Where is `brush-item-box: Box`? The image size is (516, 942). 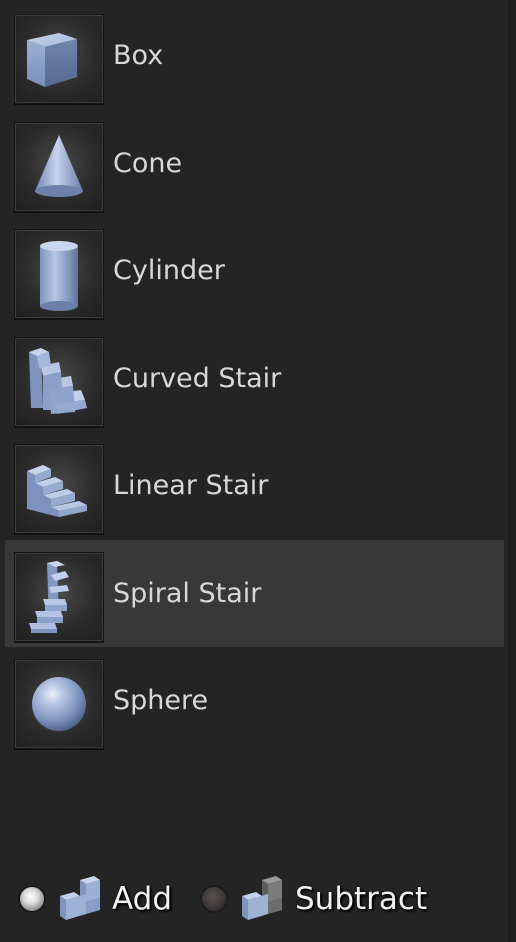 brush-item-box: Box is located at coordinates (254, 55).